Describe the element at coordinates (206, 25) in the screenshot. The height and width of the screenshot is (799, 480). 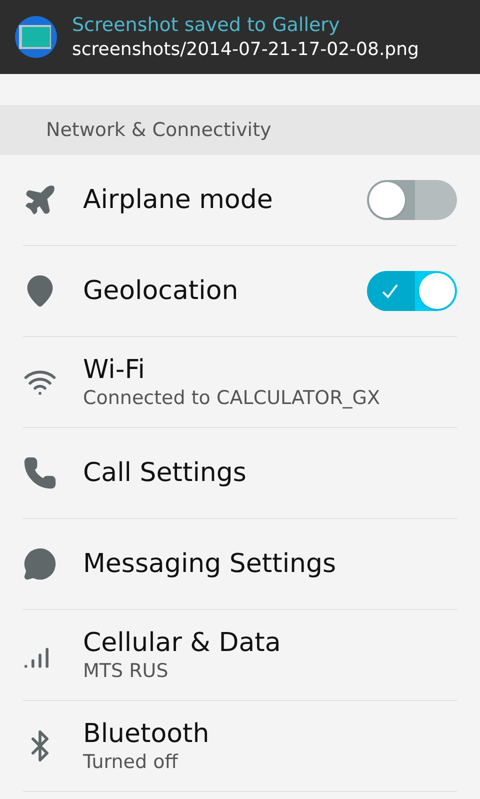
I see `notification-title: Screenshot saved to Gallery` at that location.